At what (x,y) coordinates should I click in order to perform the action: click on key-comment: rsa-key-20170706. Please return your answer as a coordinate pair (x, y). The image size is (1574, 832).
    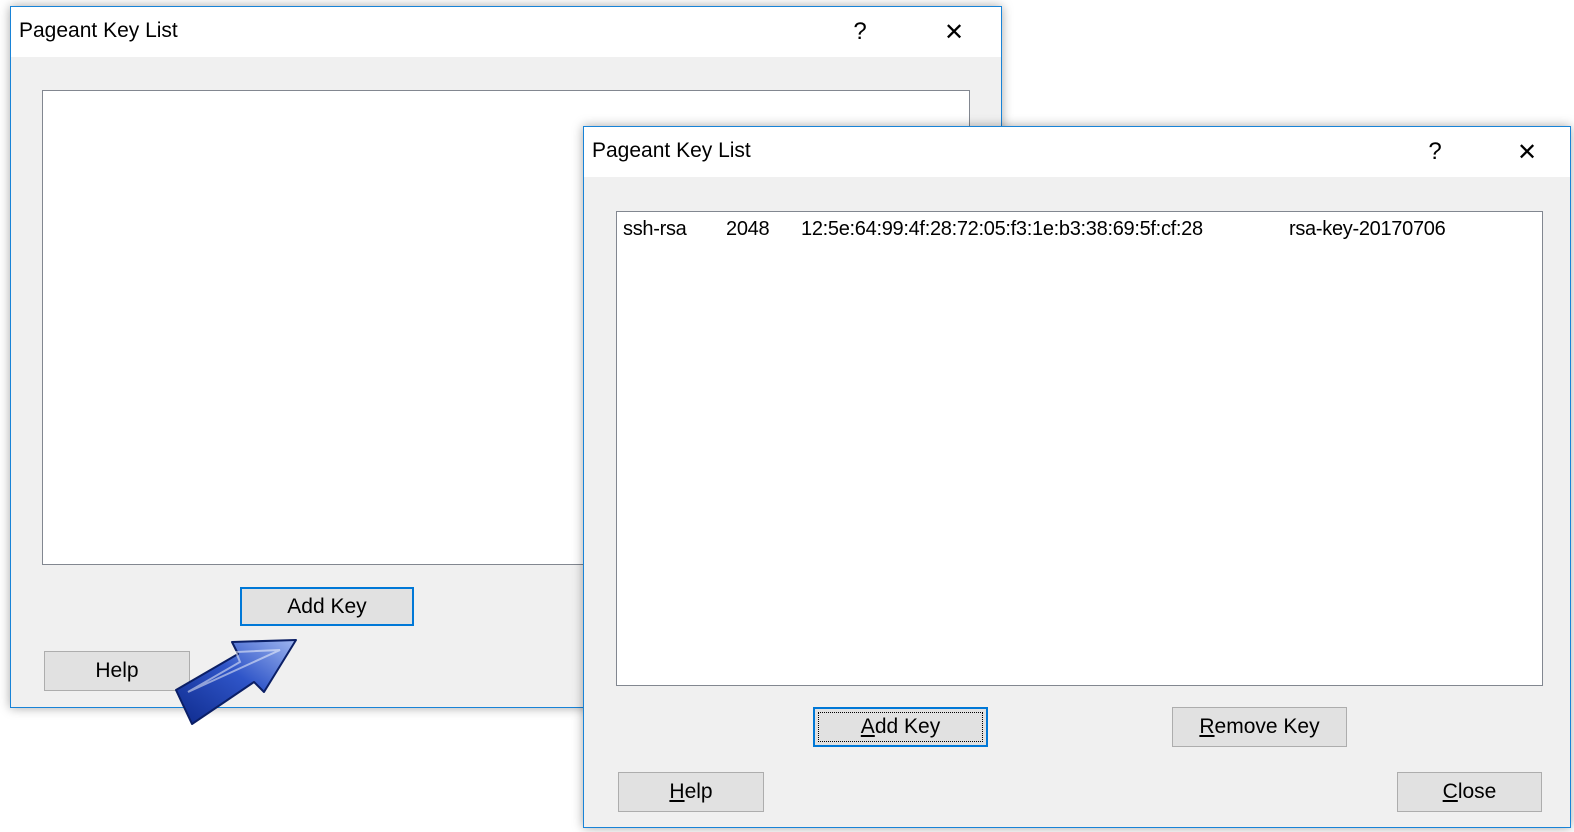
    Looking at the image, I should click on (1367, 229).